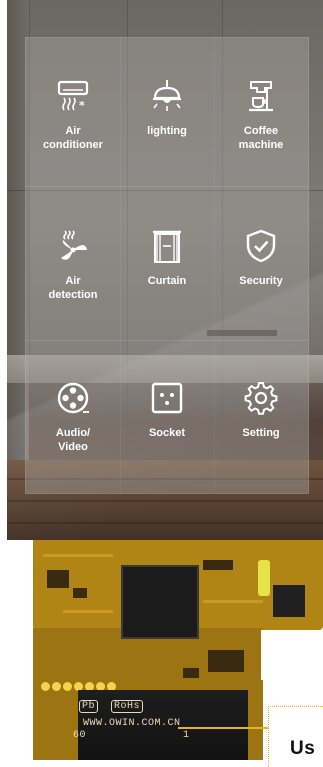 This screenshot has height=767, width=323. What do you see at coordinates (74, 245) in the screenshot?
I see `air-detection-icon` at bounding box center [74, 245].